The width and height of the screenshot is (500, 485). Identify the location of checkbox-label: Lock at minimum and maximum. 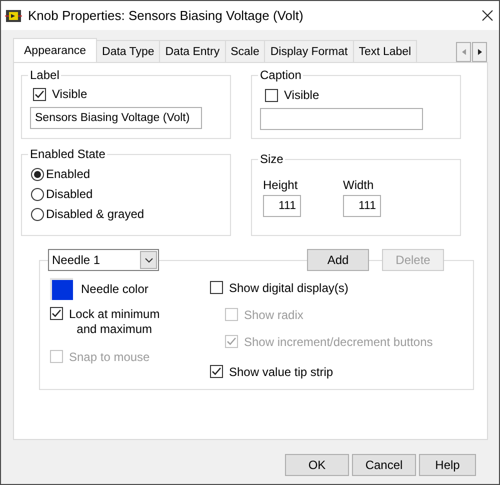
(114, 322).